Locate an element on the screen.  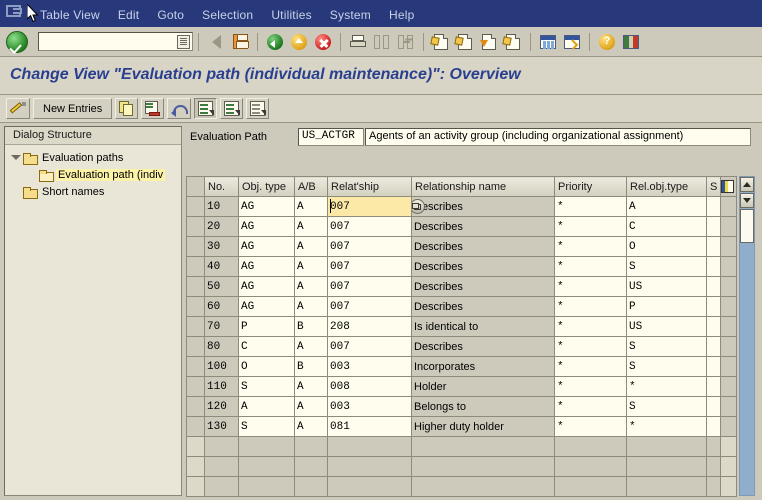
cell-no: 20 is located at coordinates (221, 226).